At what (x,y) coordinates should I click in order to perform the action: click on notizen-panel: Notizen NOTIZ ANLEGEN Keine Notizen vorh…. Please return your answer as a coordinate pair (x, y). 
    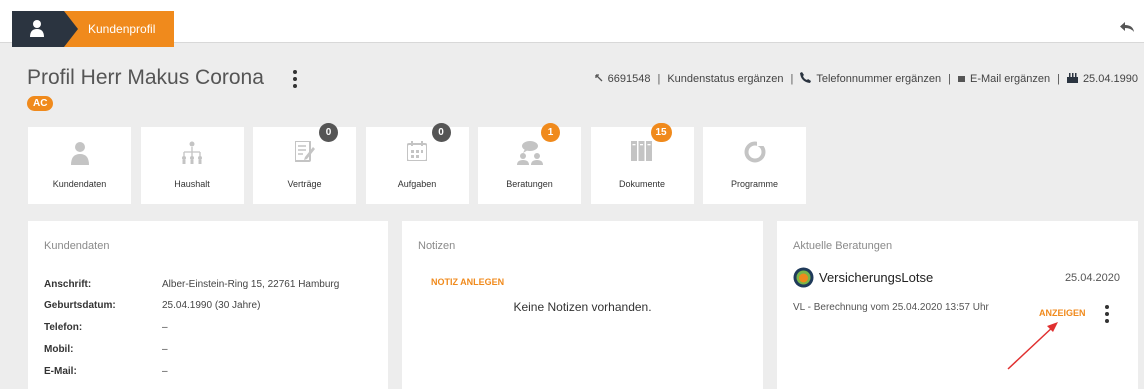
    Looking at the image, I should click on (582, 305).